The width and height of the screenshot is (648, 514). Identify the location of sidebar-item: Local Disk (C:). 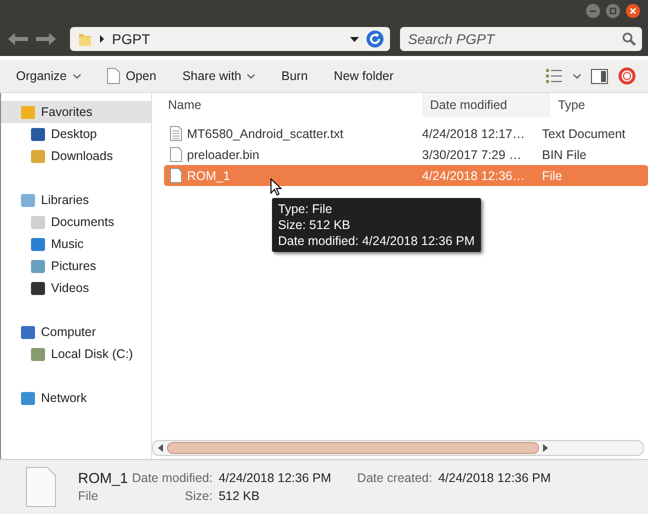
(76, 354).